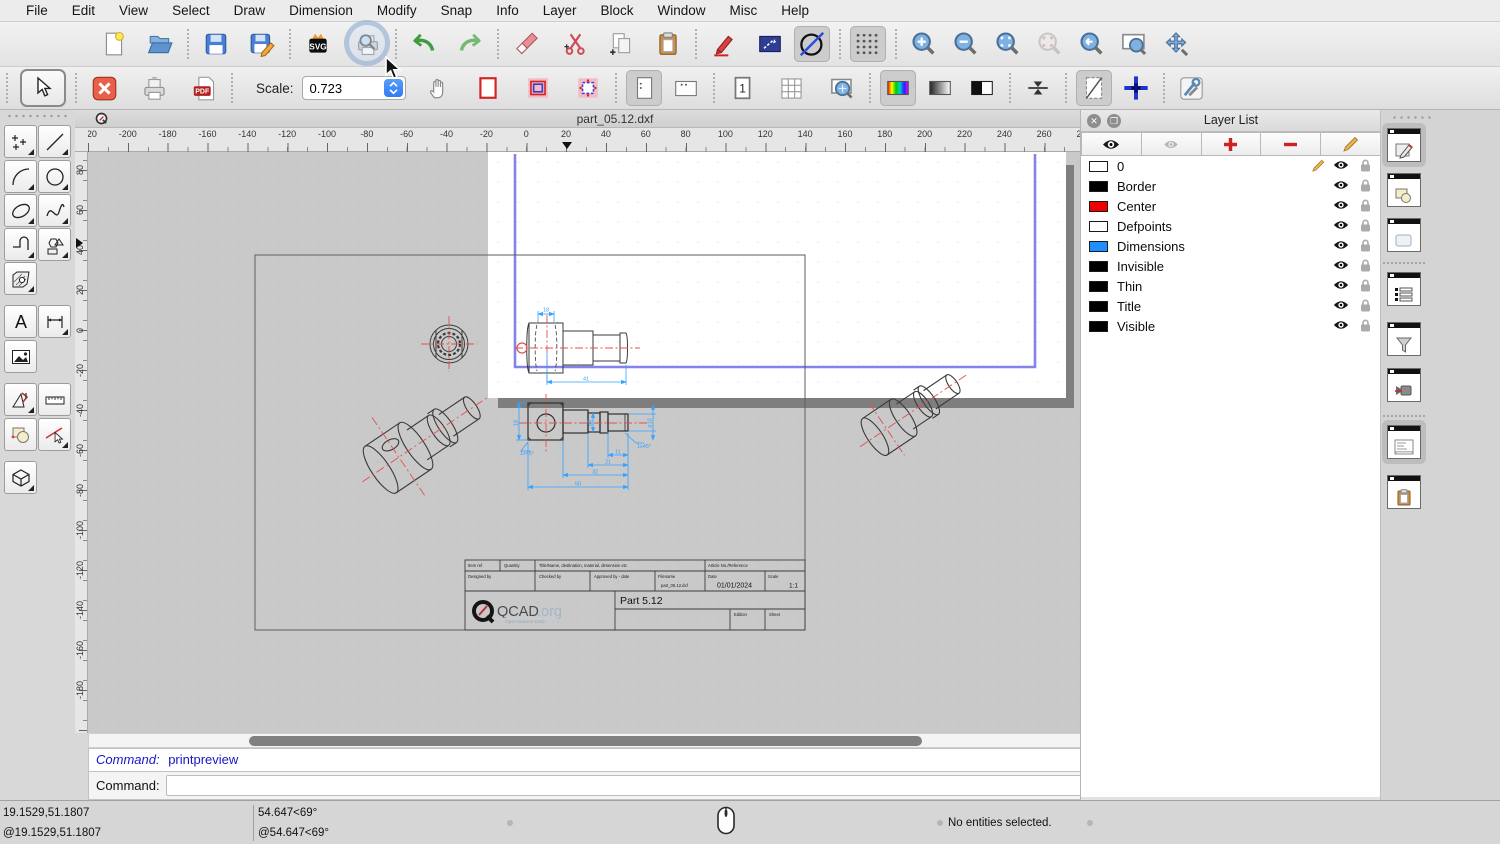  What do you see at coordinates (1291, 144) in the screenshot?
I see `remove-layer-icon` at bounding box center [1291, 144].